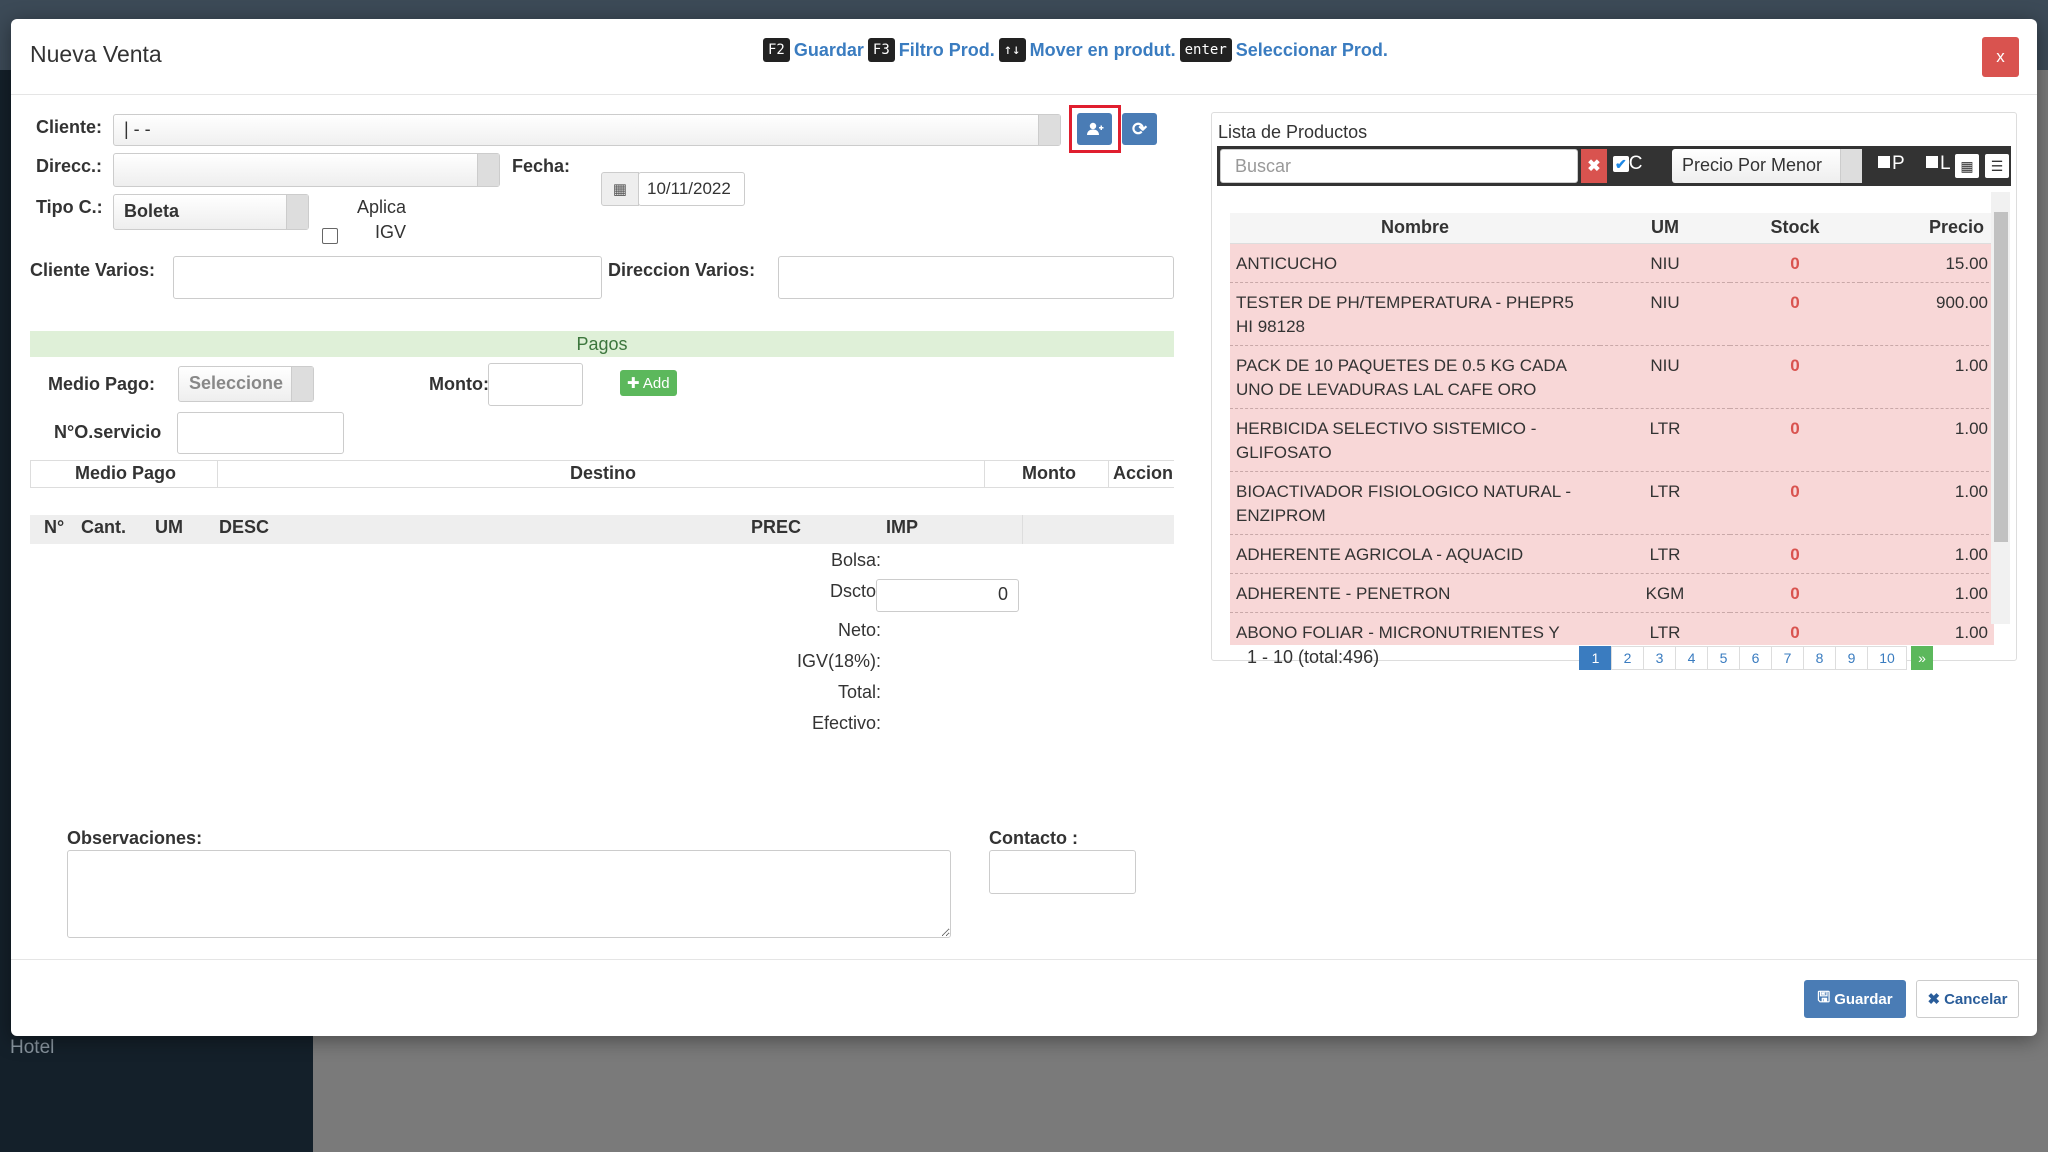 The height and width of the screenshot is (1152, 2048). I want to click on hotkey-f2-key: F2, so click(776, 50).